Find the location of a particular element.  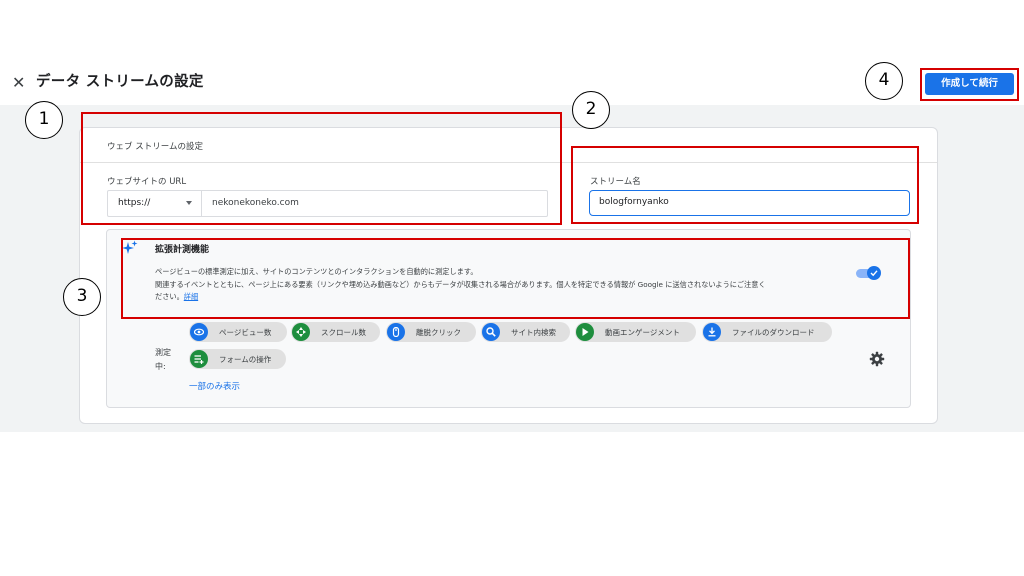

chip-label: ファイルのダウンロード is located at coordinates (773, 332).